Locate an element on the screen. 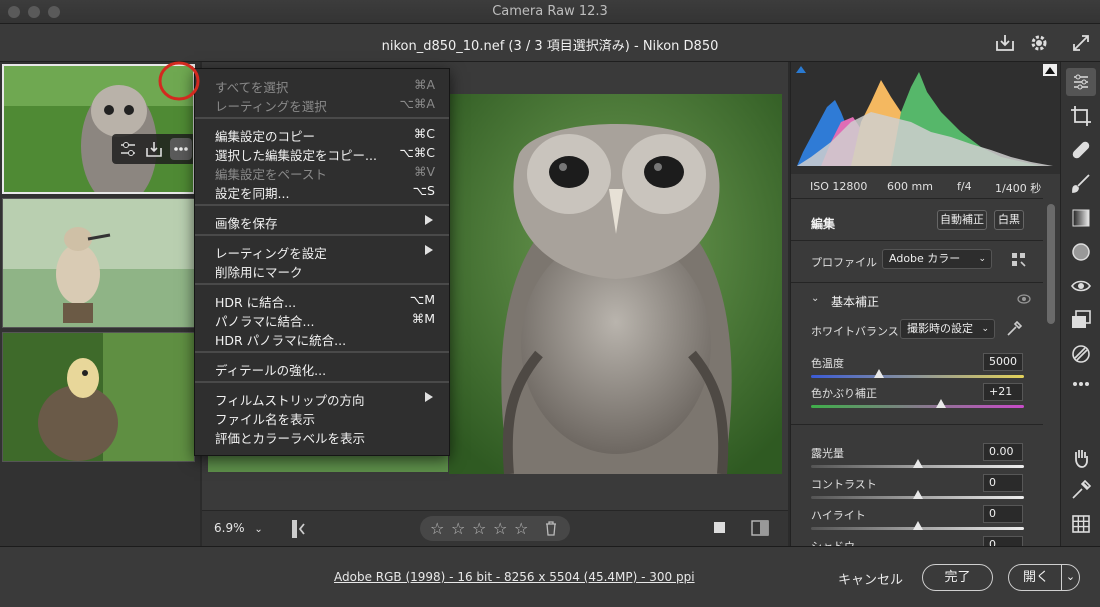 This screenshot has height=607, width=1100. basic-section-title: 基本補正 is located at coordinates (855, 301).